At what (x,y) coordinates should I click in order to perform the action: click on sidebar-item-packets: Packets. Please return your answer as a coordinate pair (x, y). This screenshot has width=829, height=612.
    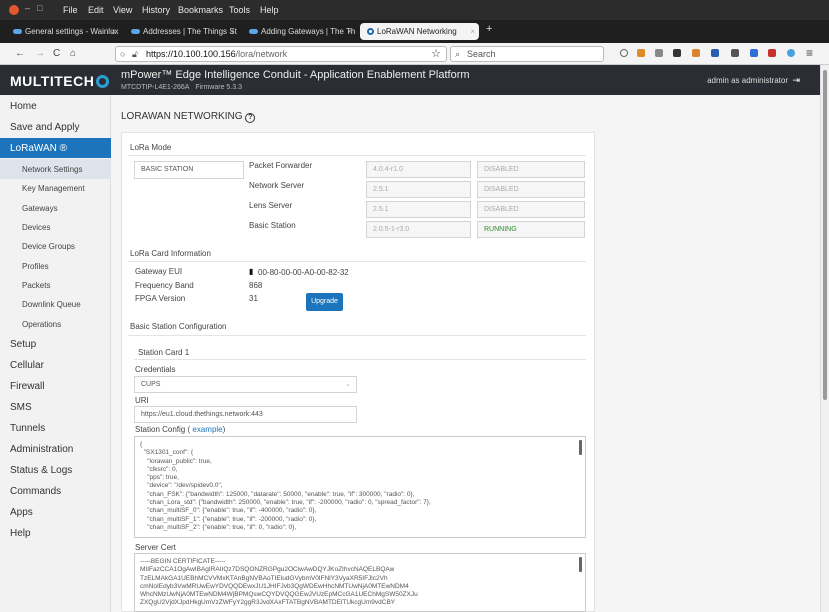
    Looking at the image, I should click on (36, 285).